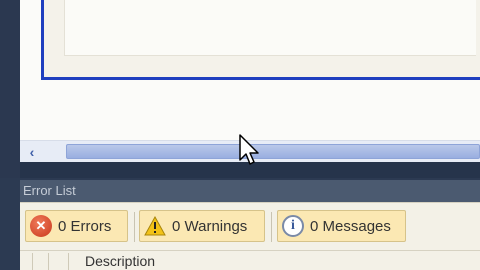 The width and height of the screenshot is (480, 270). I want to click on messages-label: 0 Messages, so click(350, 226).